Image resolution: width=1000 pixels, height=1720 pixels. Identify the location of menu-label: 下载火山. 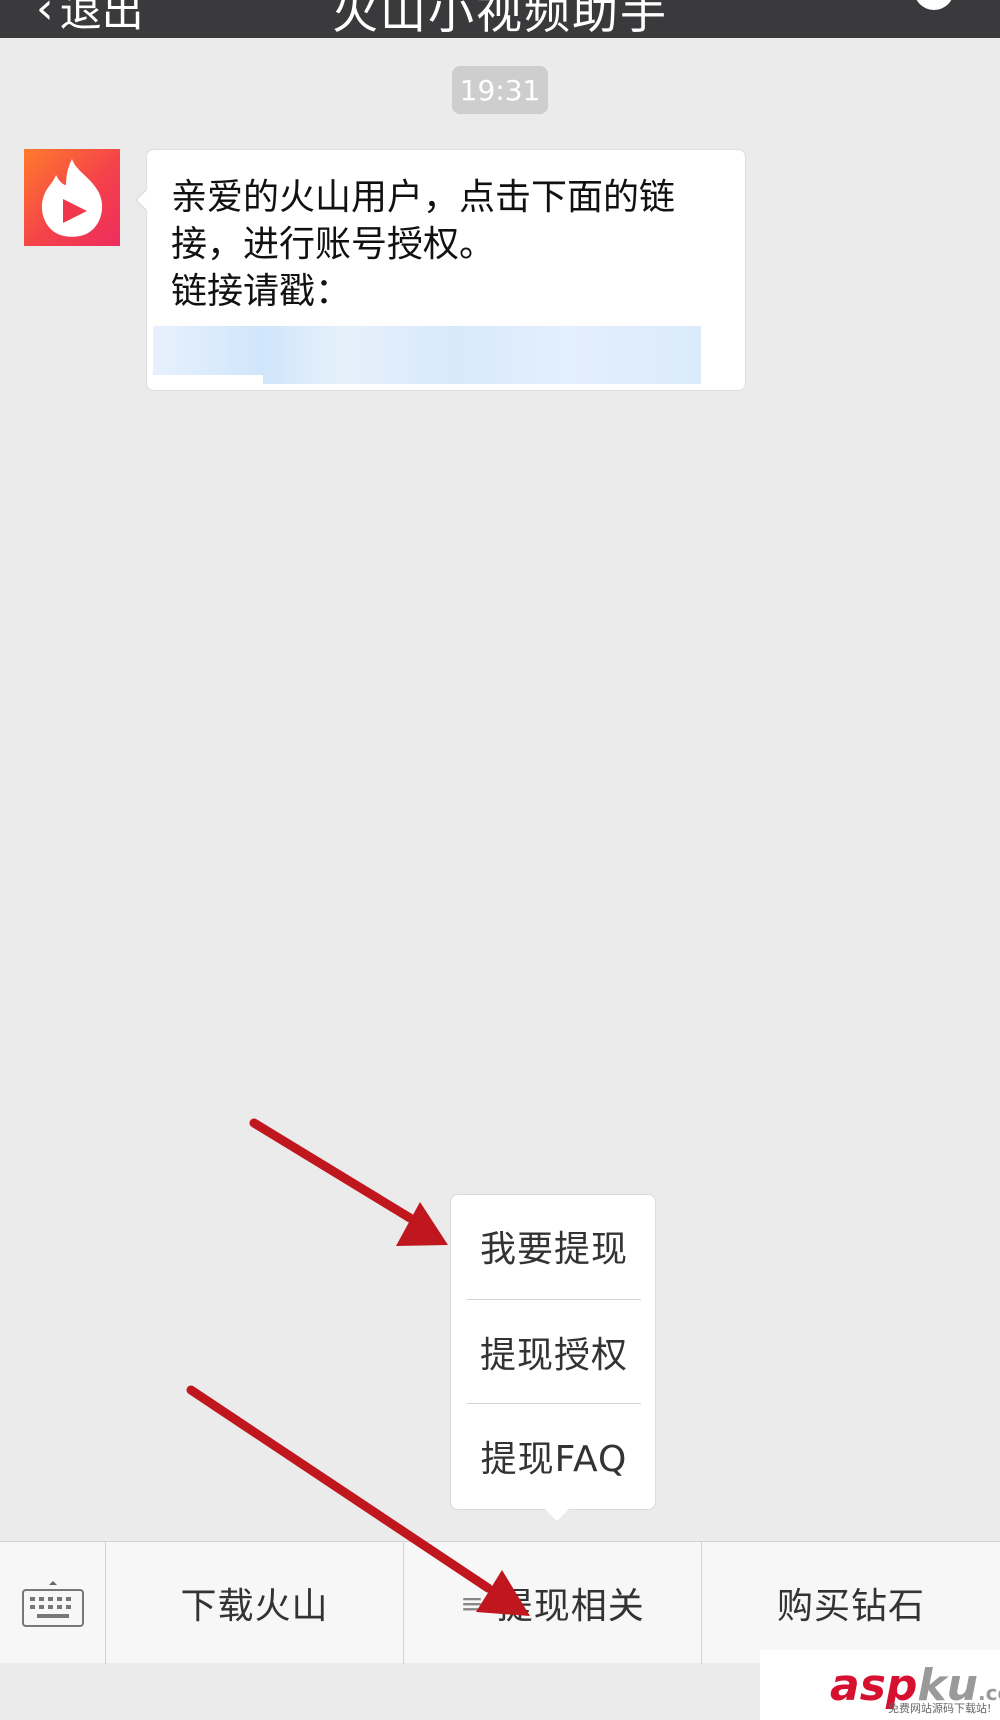
(254, 1606).